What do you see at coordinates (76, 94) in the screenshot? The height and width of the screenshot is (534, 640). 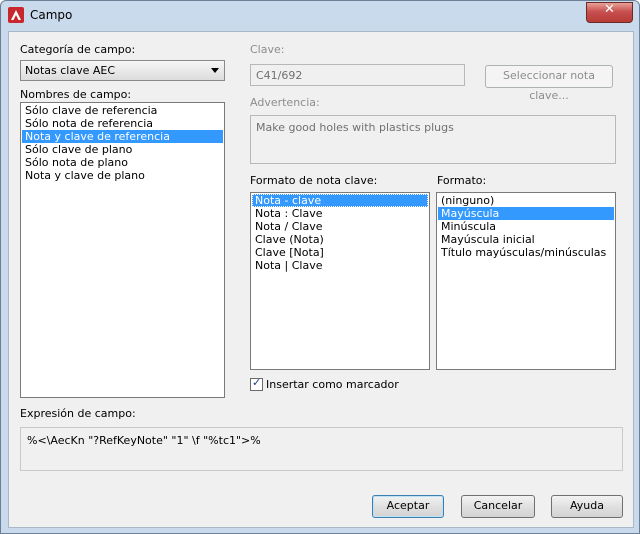 I see `field-names-label: Nombres de campo:` at bounding box center [76, 94].